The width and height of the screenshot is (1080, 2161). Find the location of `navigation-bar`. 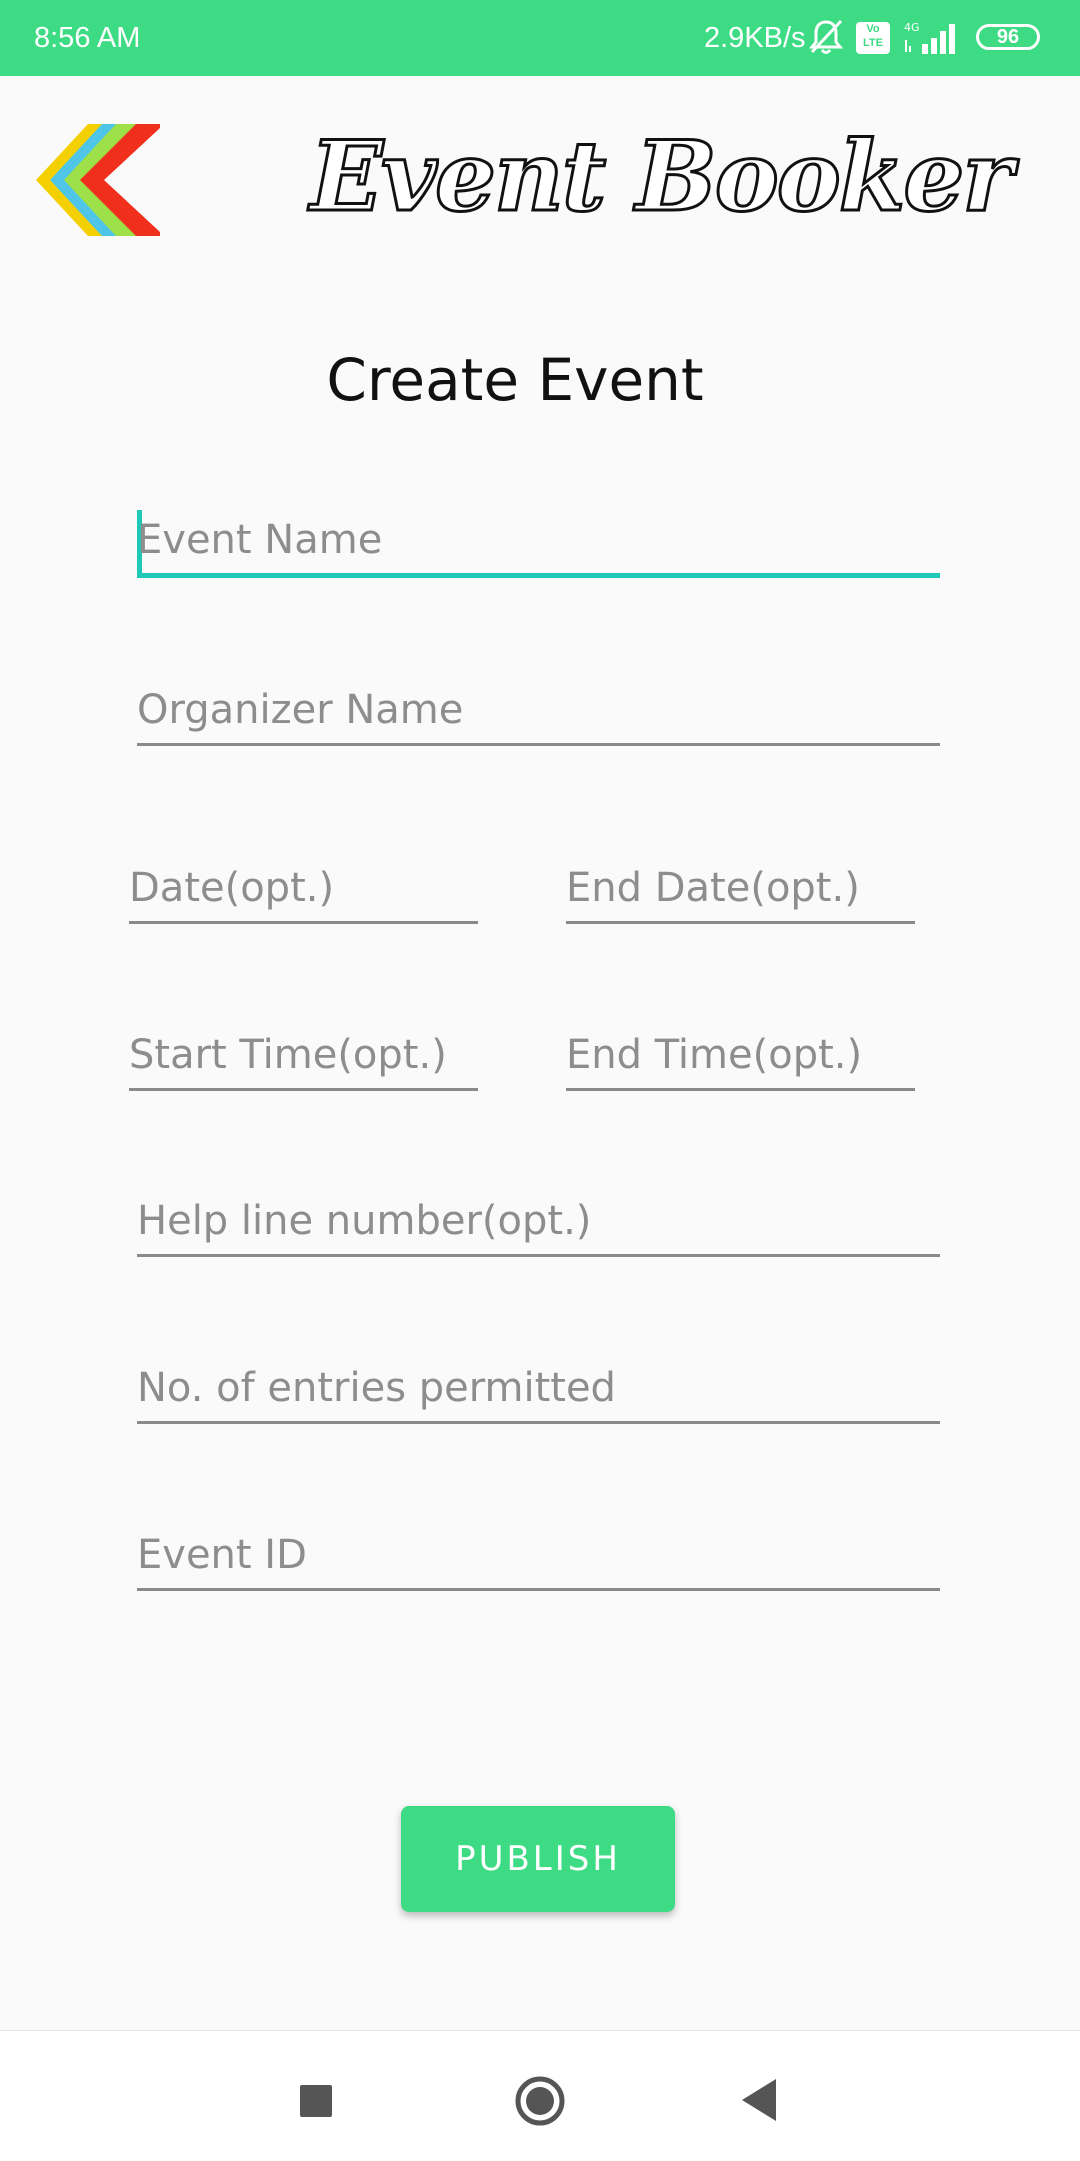

navigation-bar is located at coordinates (540, 2095).